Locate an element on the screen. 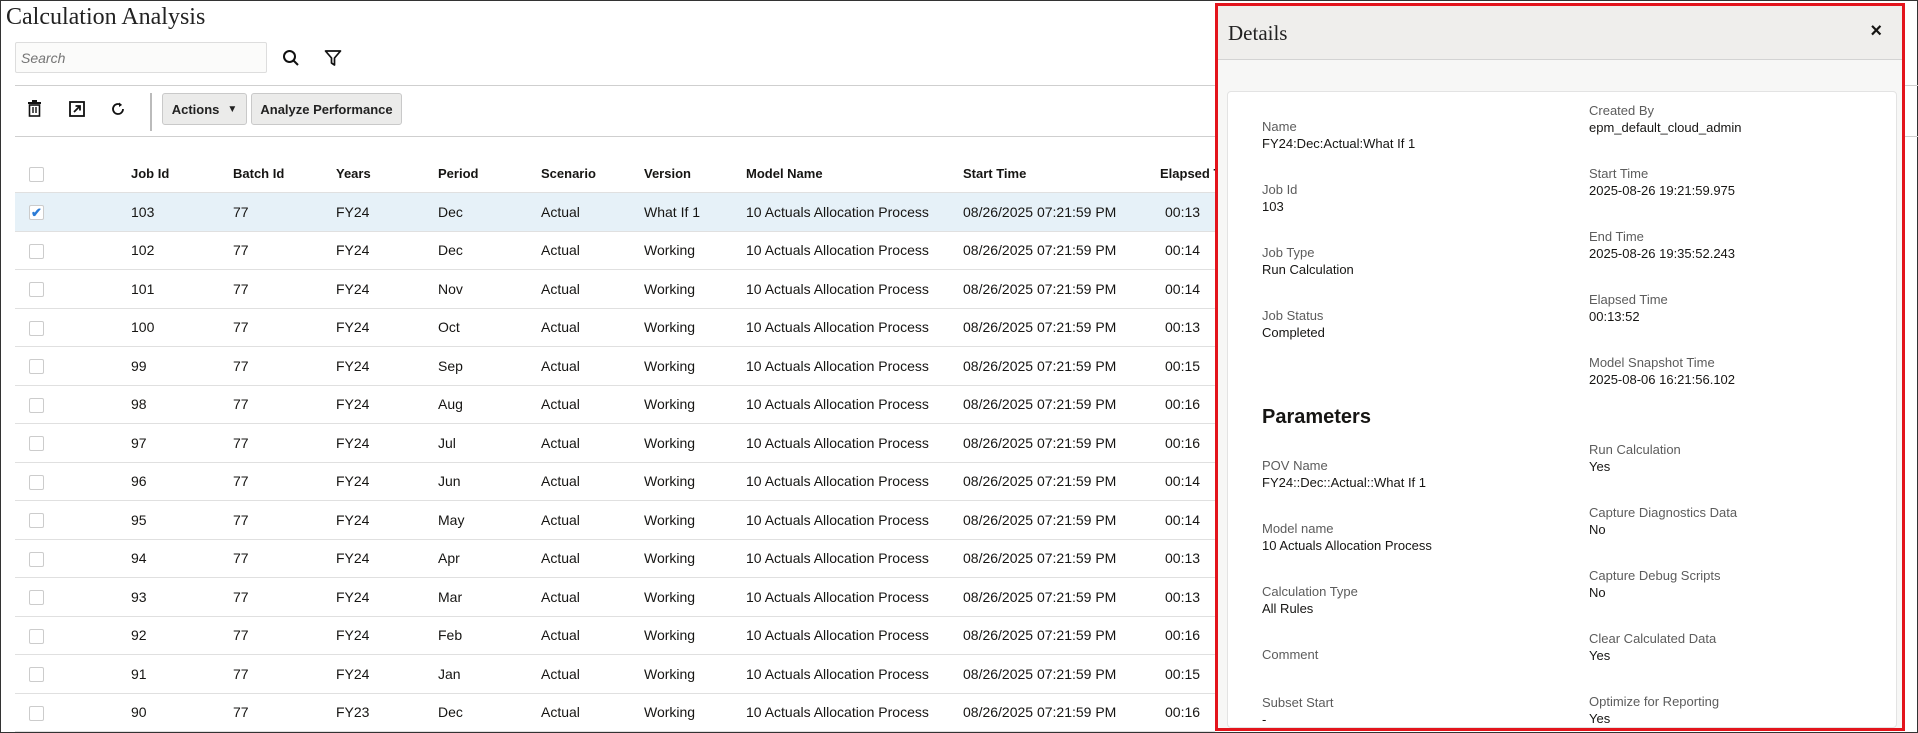 This screenshot has width=1918, height=733. search-input is located at coordinates (141, 57).